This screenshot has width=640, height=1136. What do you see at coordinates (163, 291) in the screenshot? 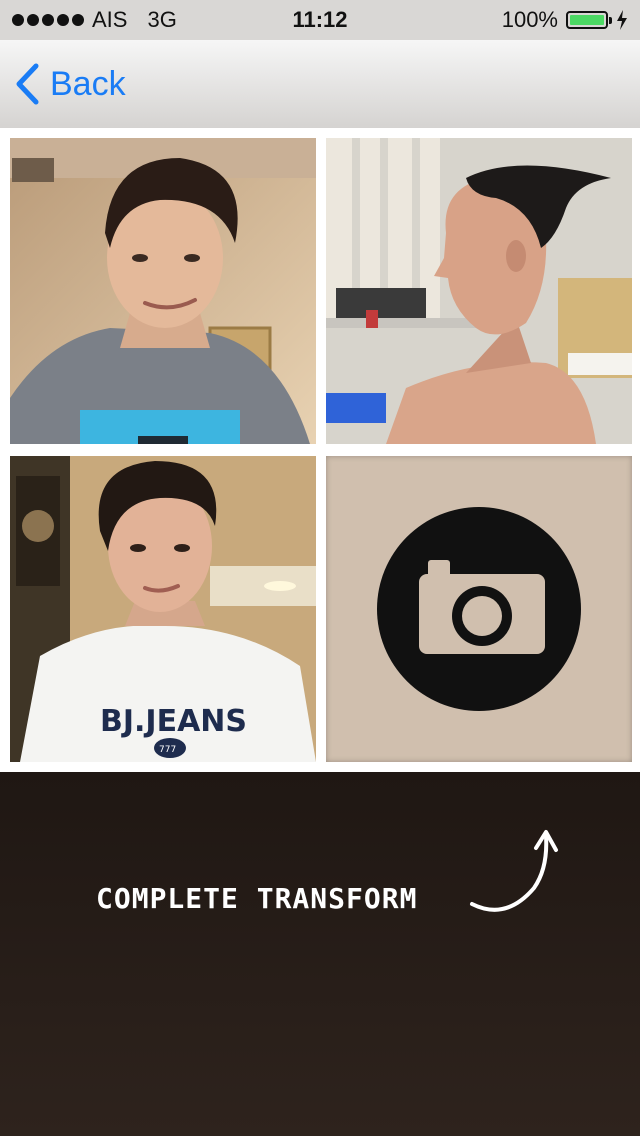
I see `photo-selfie-smile` at bounding box center [163, 291].